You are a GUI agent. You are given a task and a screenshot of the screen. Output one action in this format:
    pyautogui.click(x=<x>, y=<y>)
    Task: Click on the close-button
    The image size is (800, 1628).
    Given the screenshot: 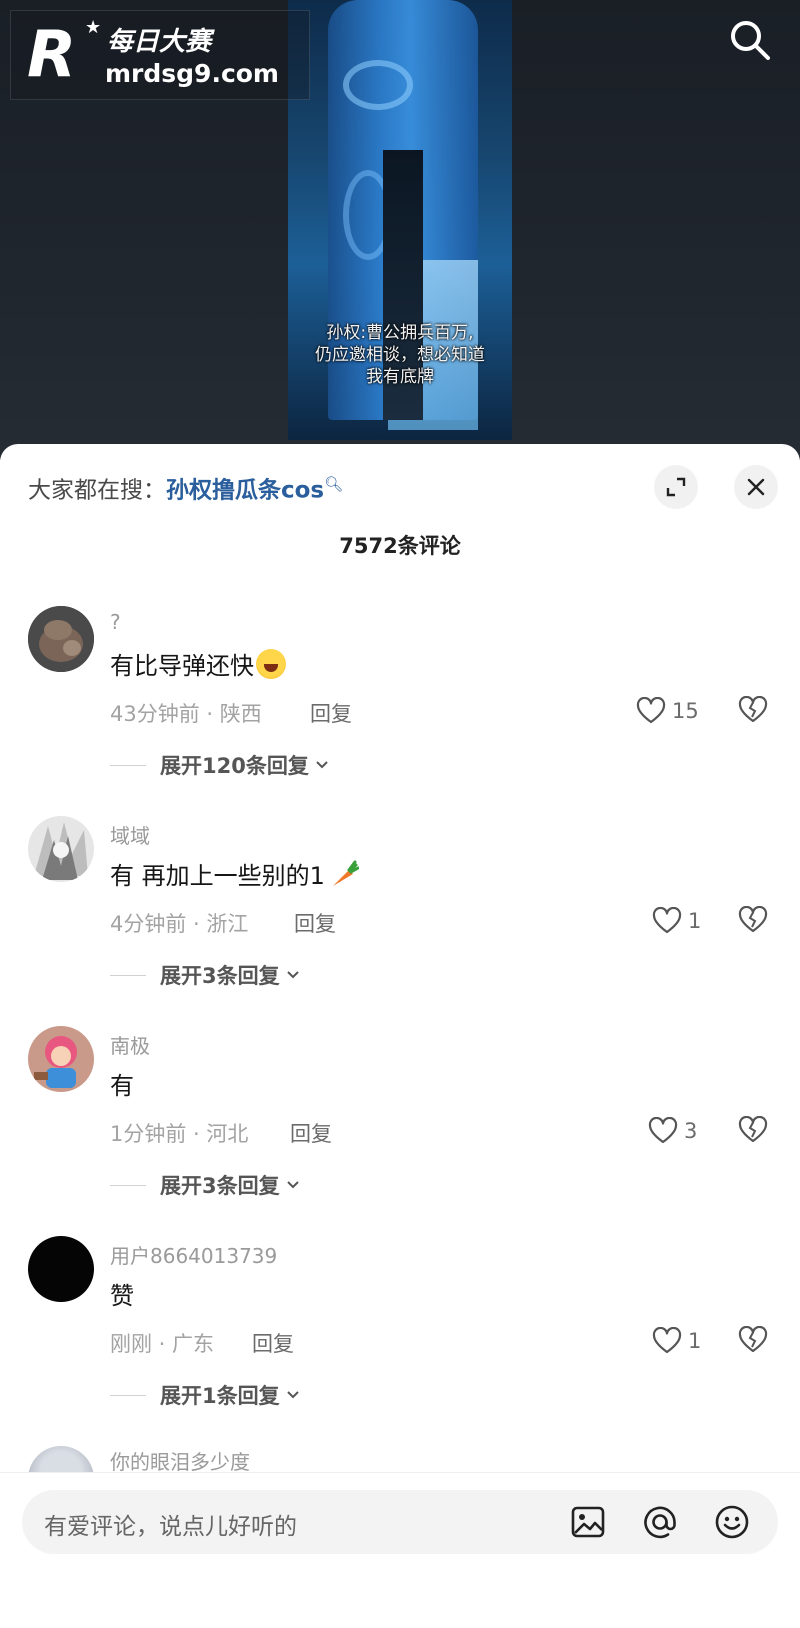 What is the action you would take?
    pyautogui.click(x=756, y=487)
    